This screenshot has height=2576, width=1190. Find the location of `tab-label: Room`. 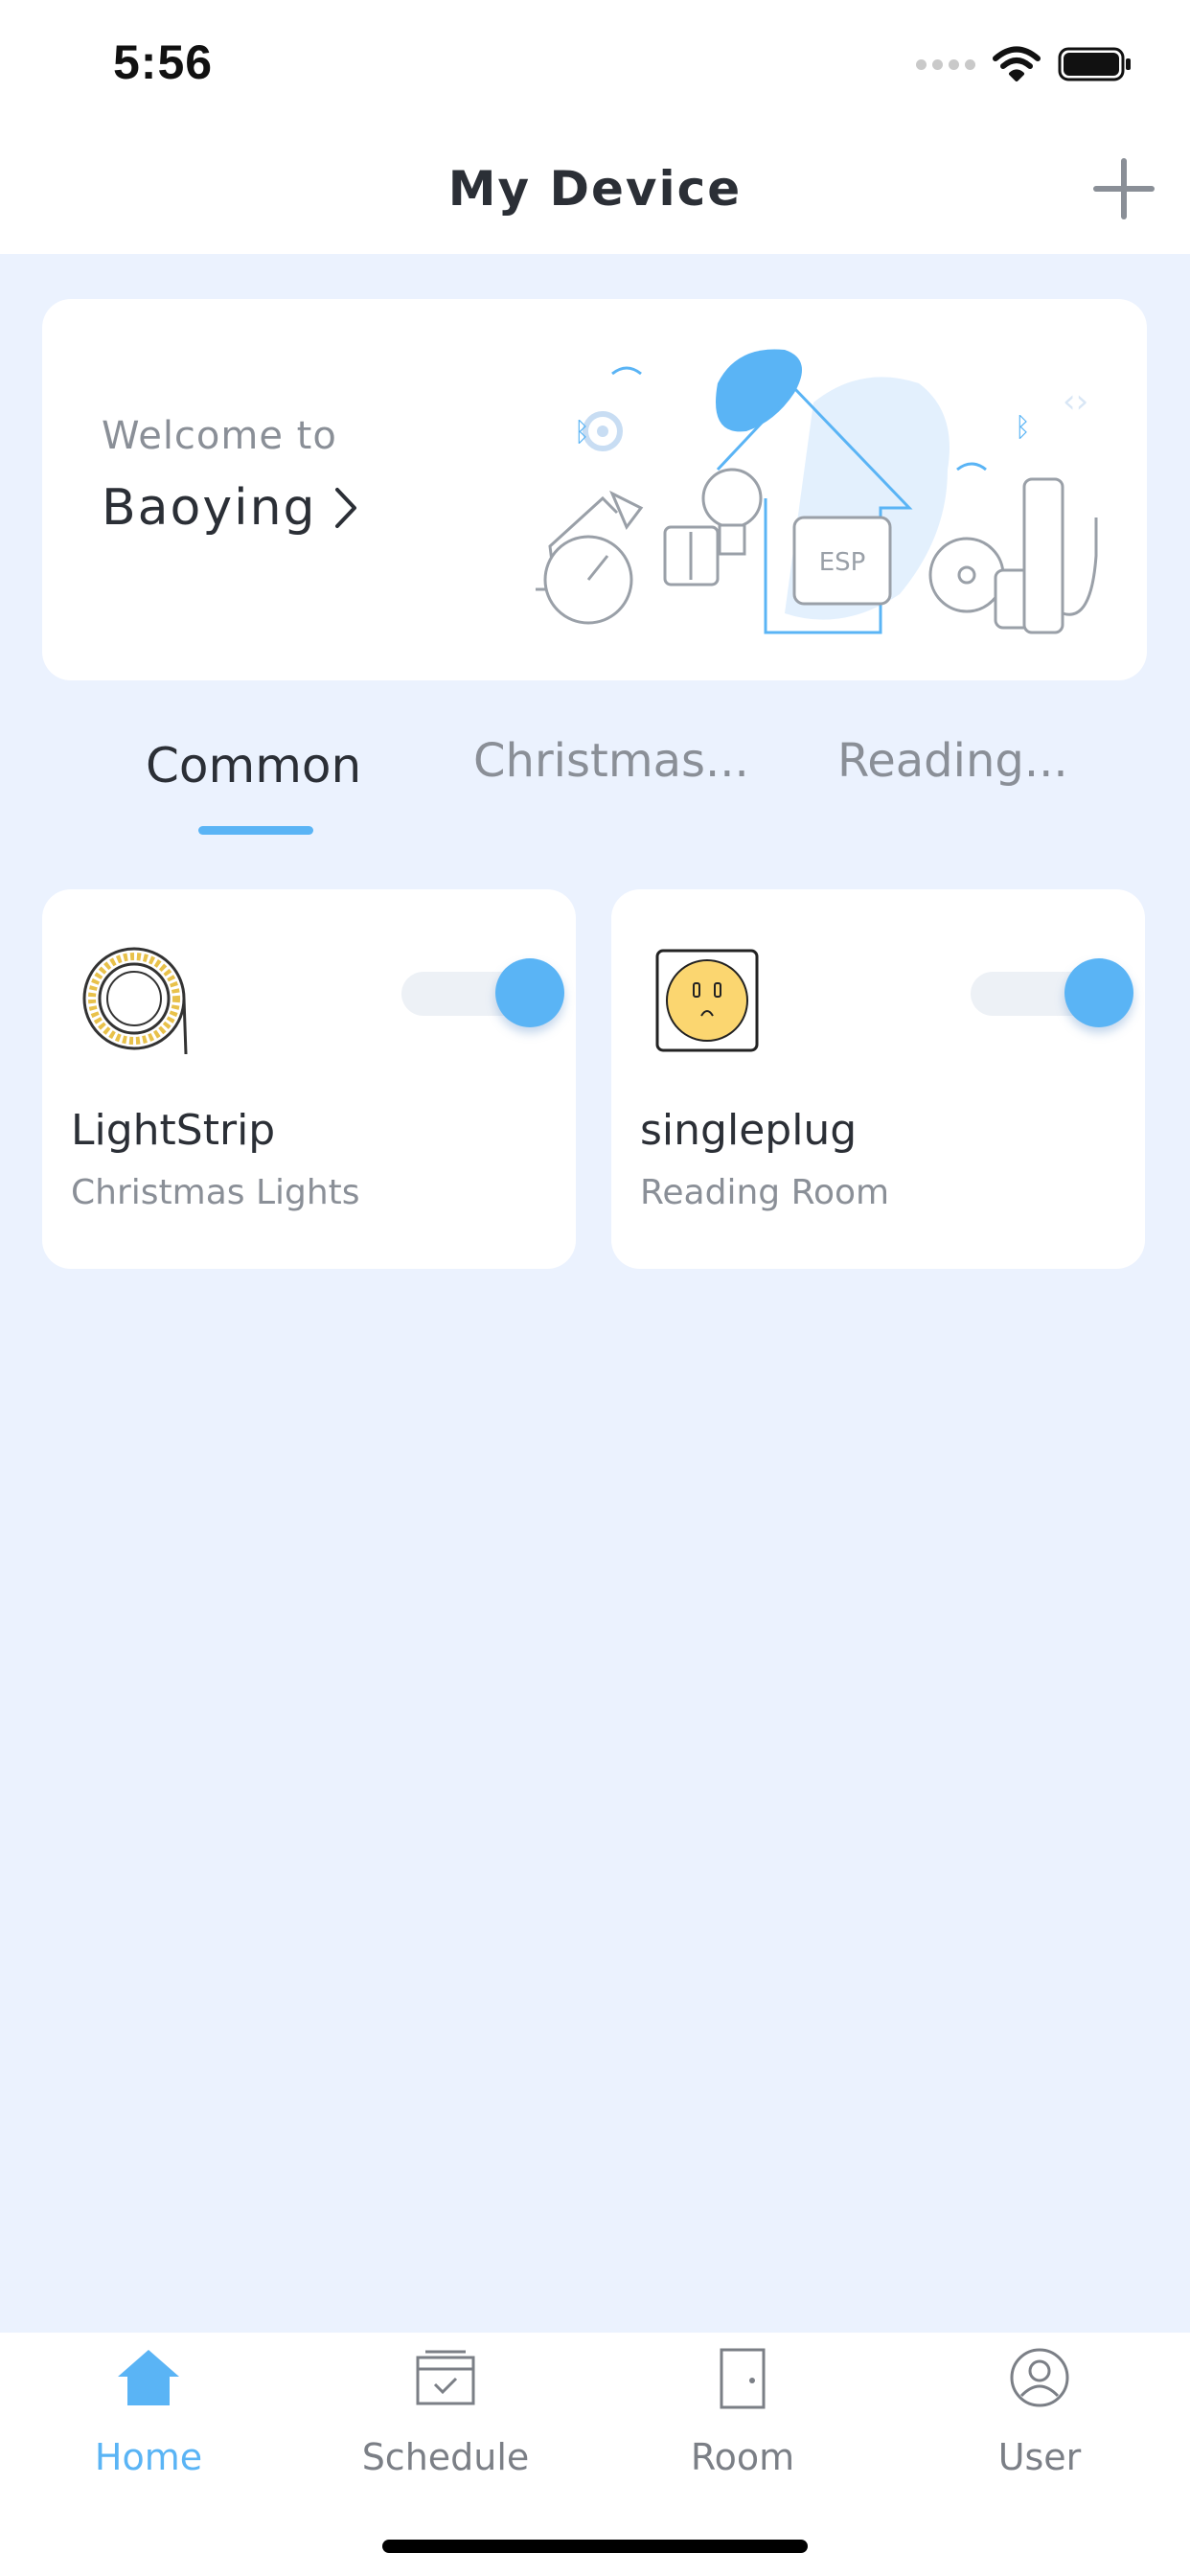

tab-label: Room is located at coordinates (743, 2457).